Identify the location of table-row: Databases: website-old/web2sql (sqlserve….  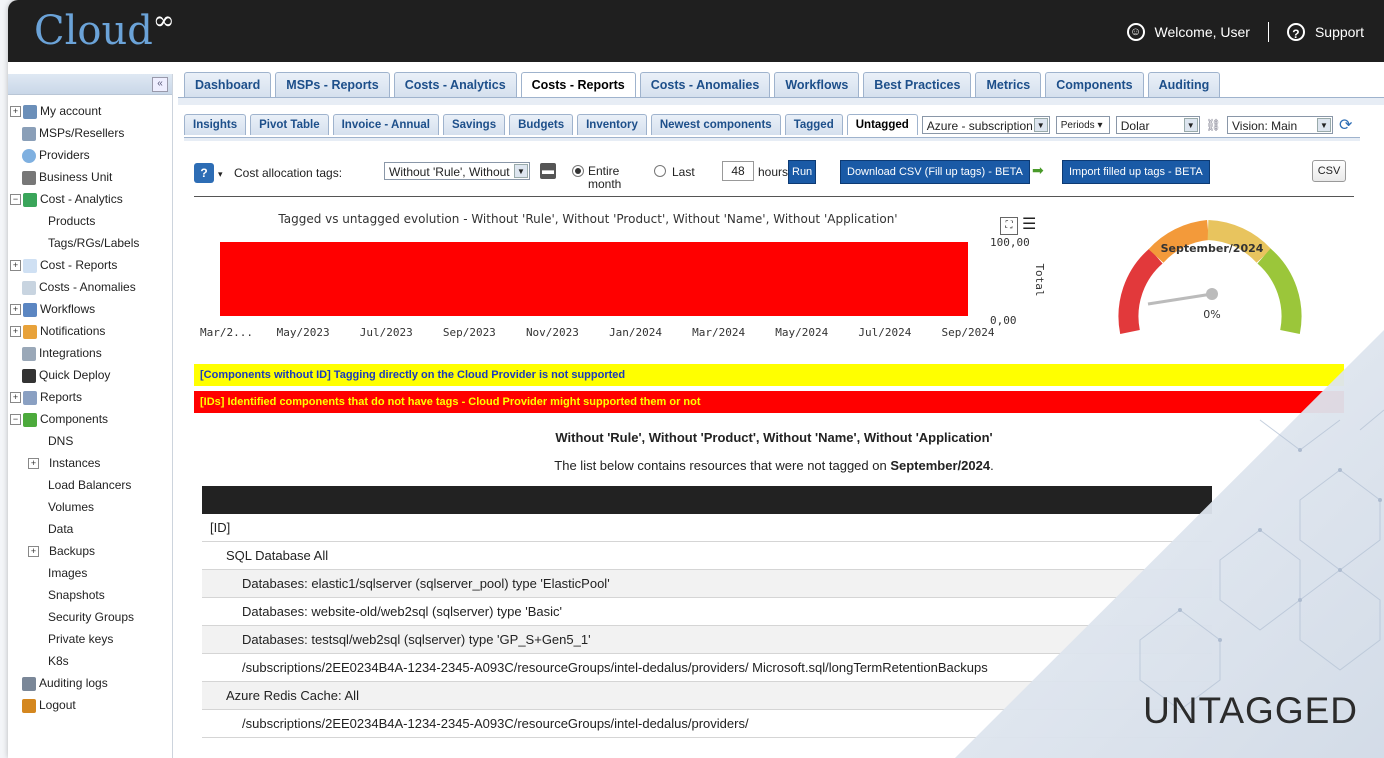
(707, 612).